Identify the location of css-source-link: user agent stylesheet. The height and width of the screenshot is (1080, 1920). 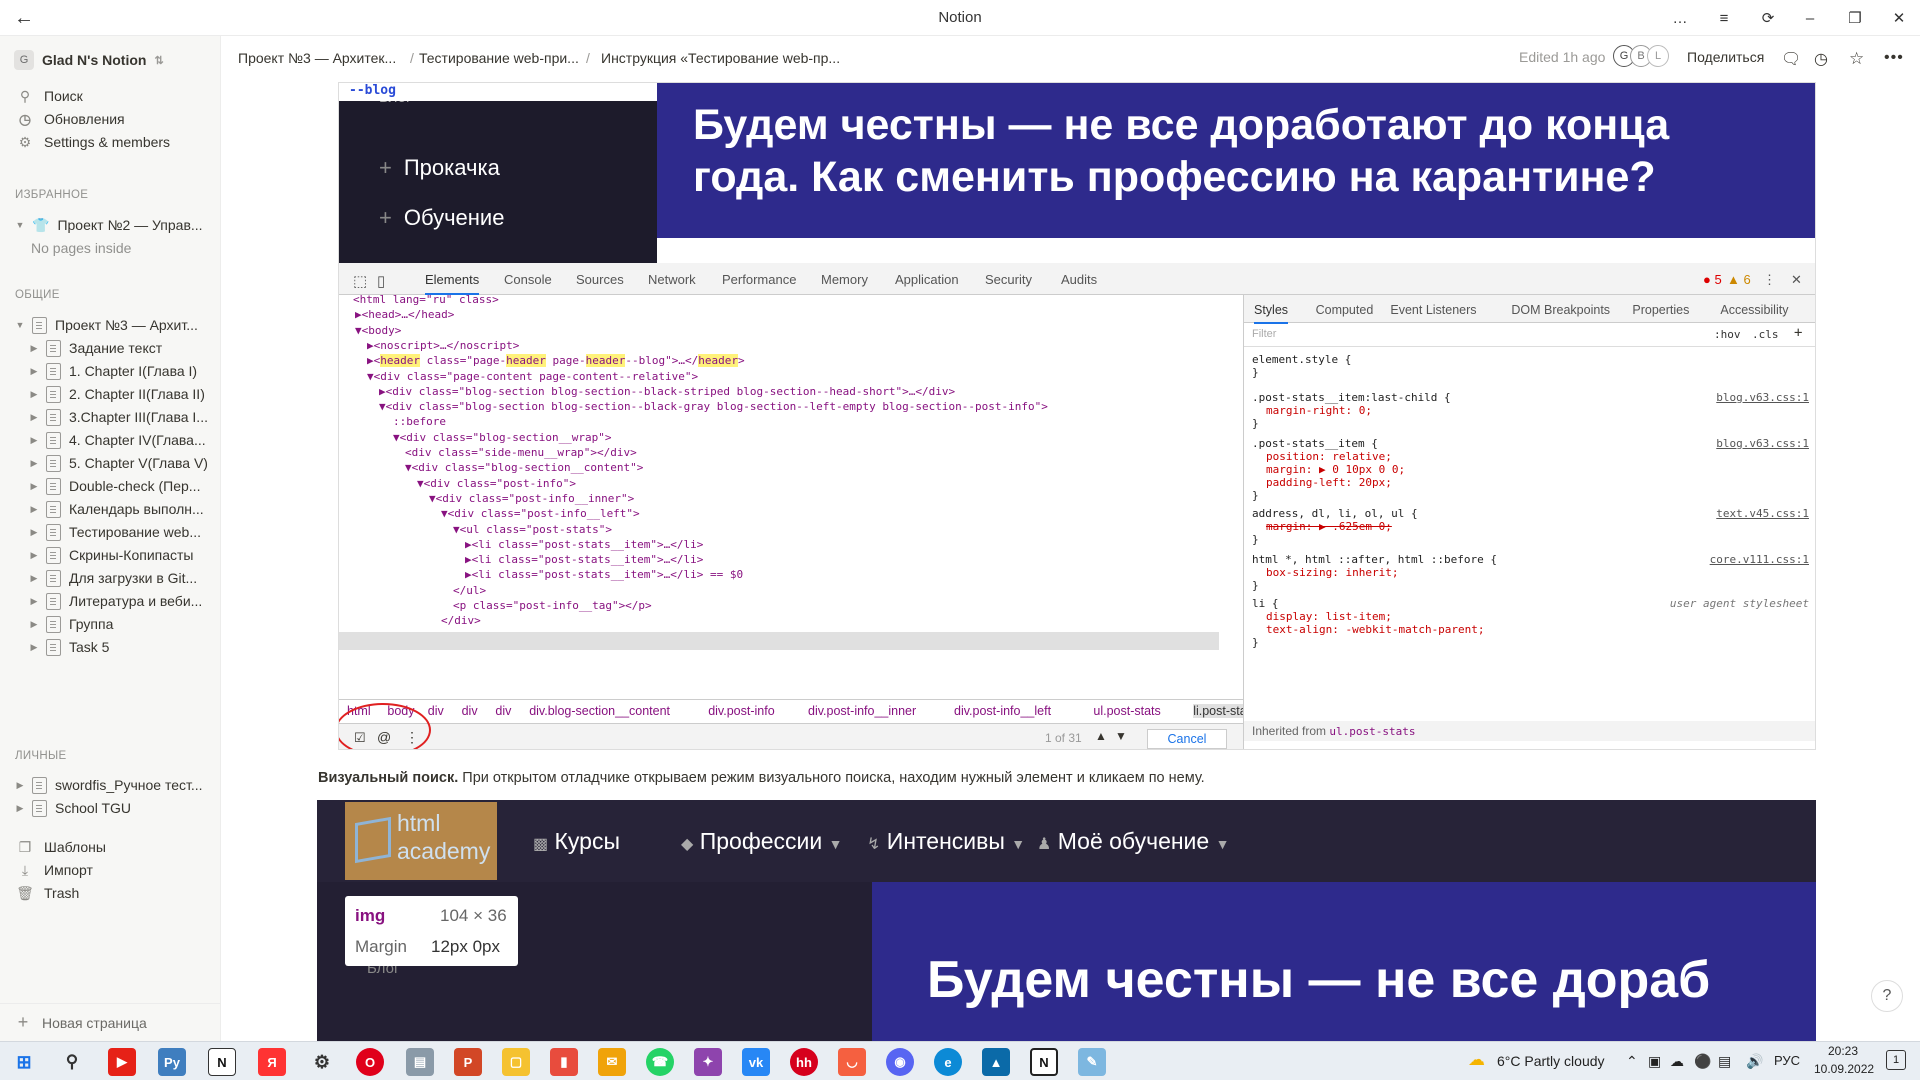
(1739, 603).